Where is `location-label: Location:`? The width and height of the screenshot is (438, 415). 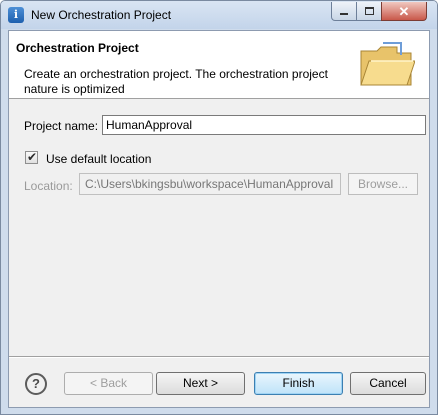 location-label: Location: is located at coordinates (48, 186).